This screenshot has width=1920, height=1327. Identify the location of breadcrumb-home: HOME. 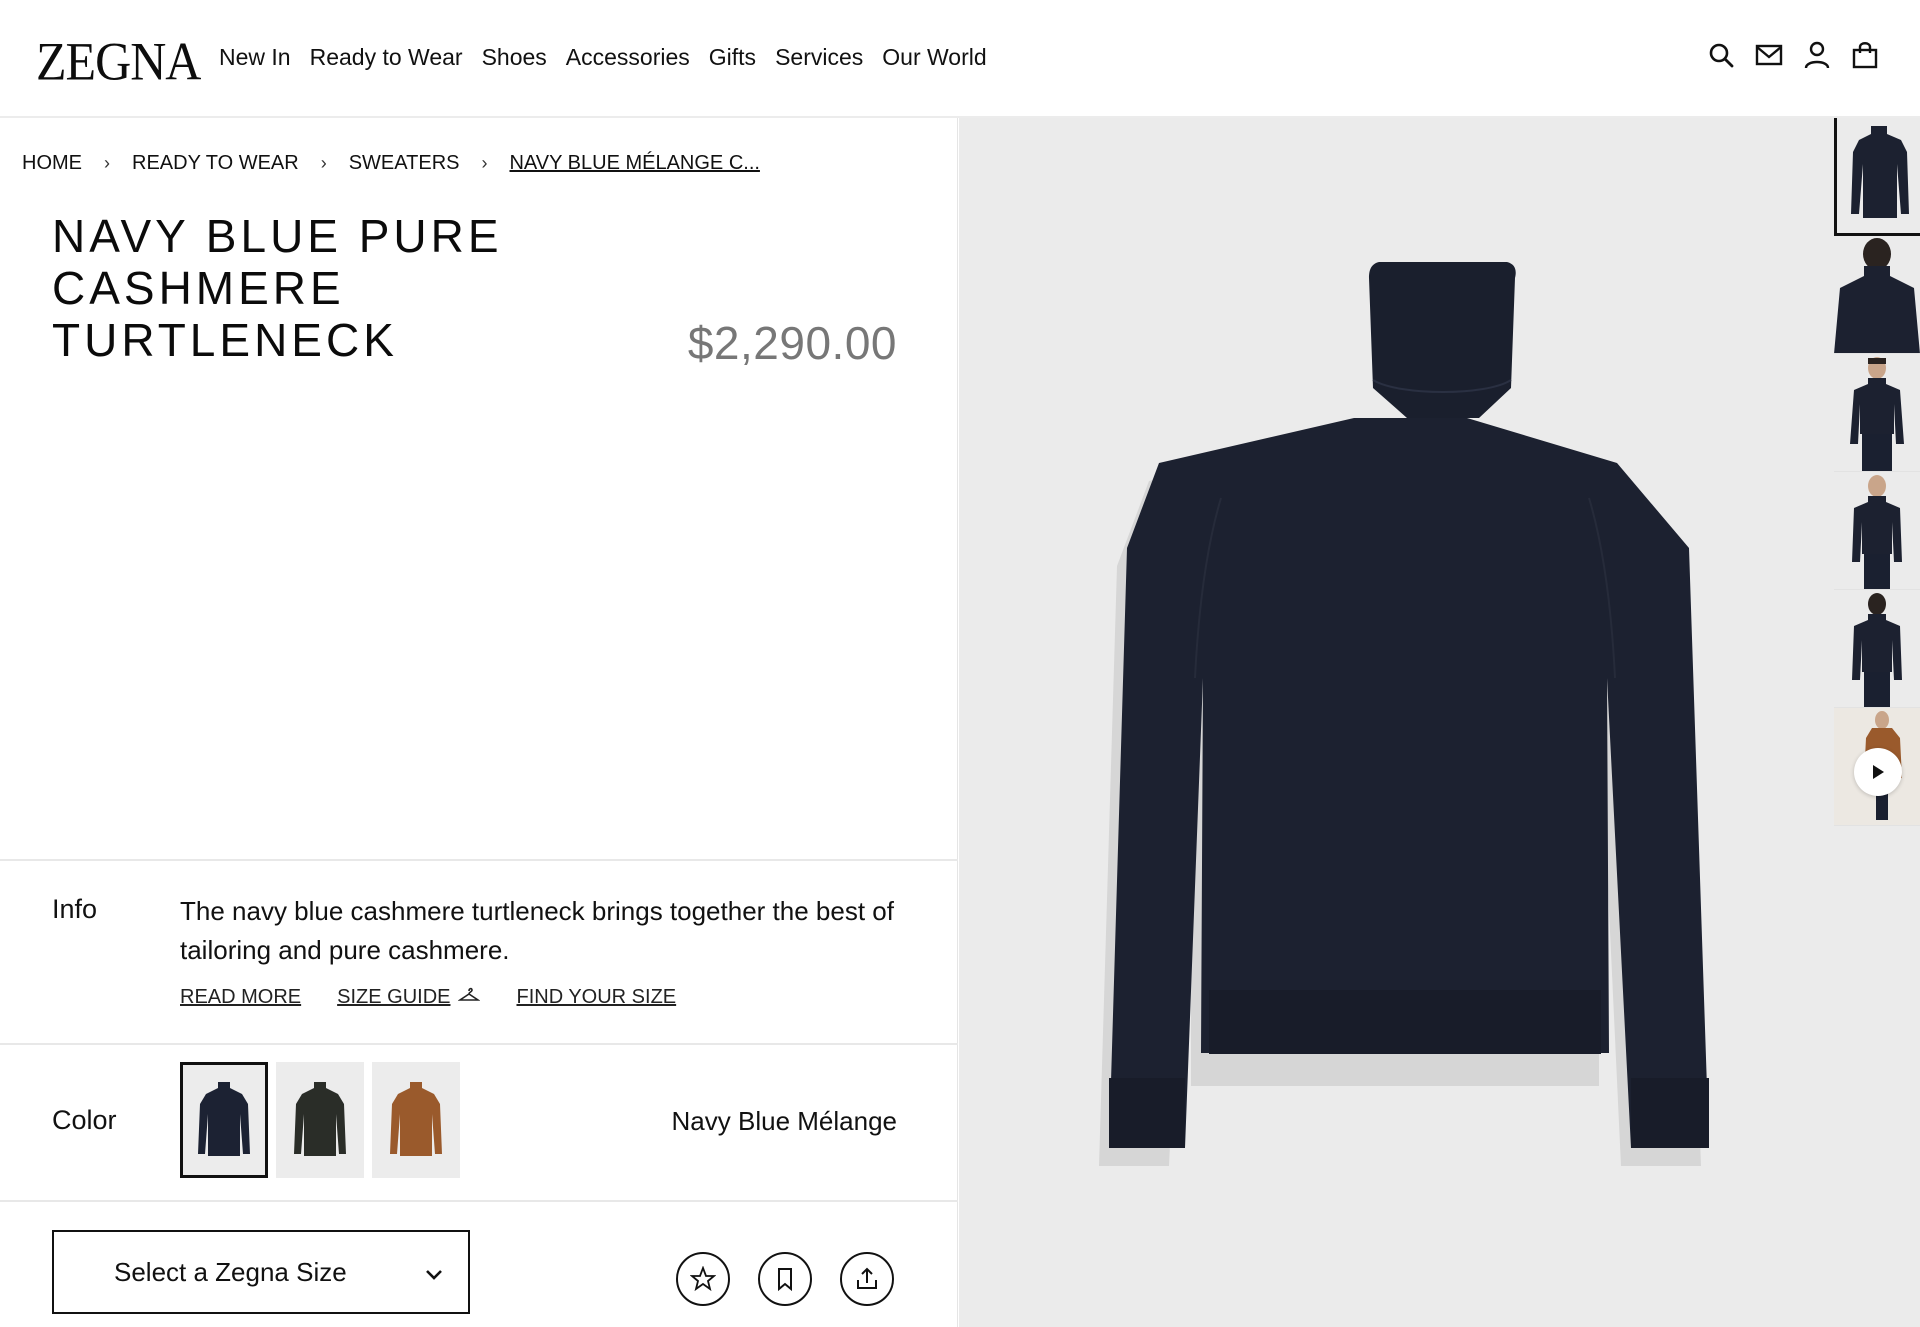
(52, 163).